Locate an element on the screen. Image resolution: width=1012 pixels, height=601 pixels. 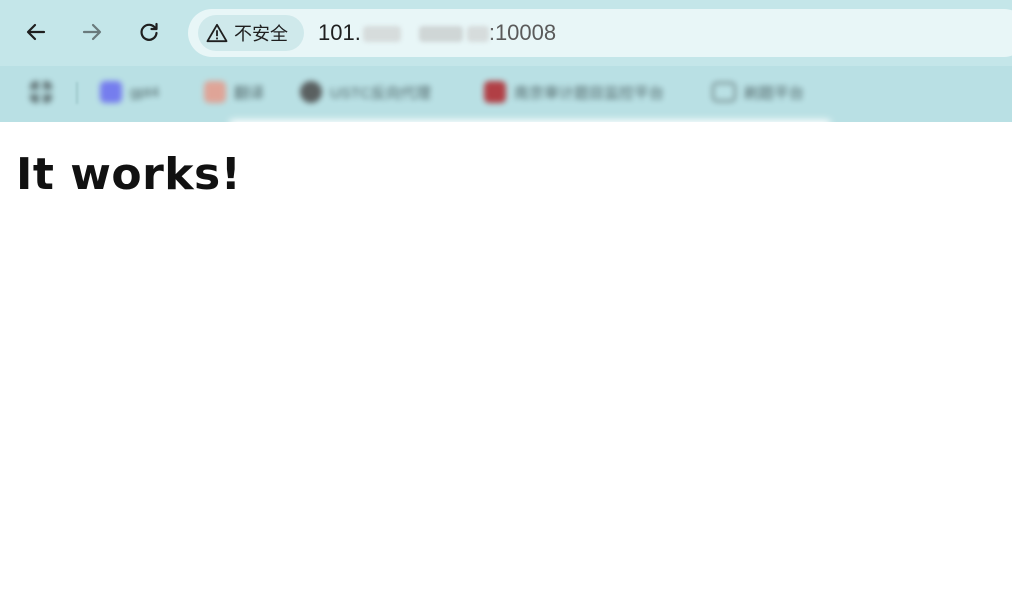
reload-icon is located at coordinates (149, 31).